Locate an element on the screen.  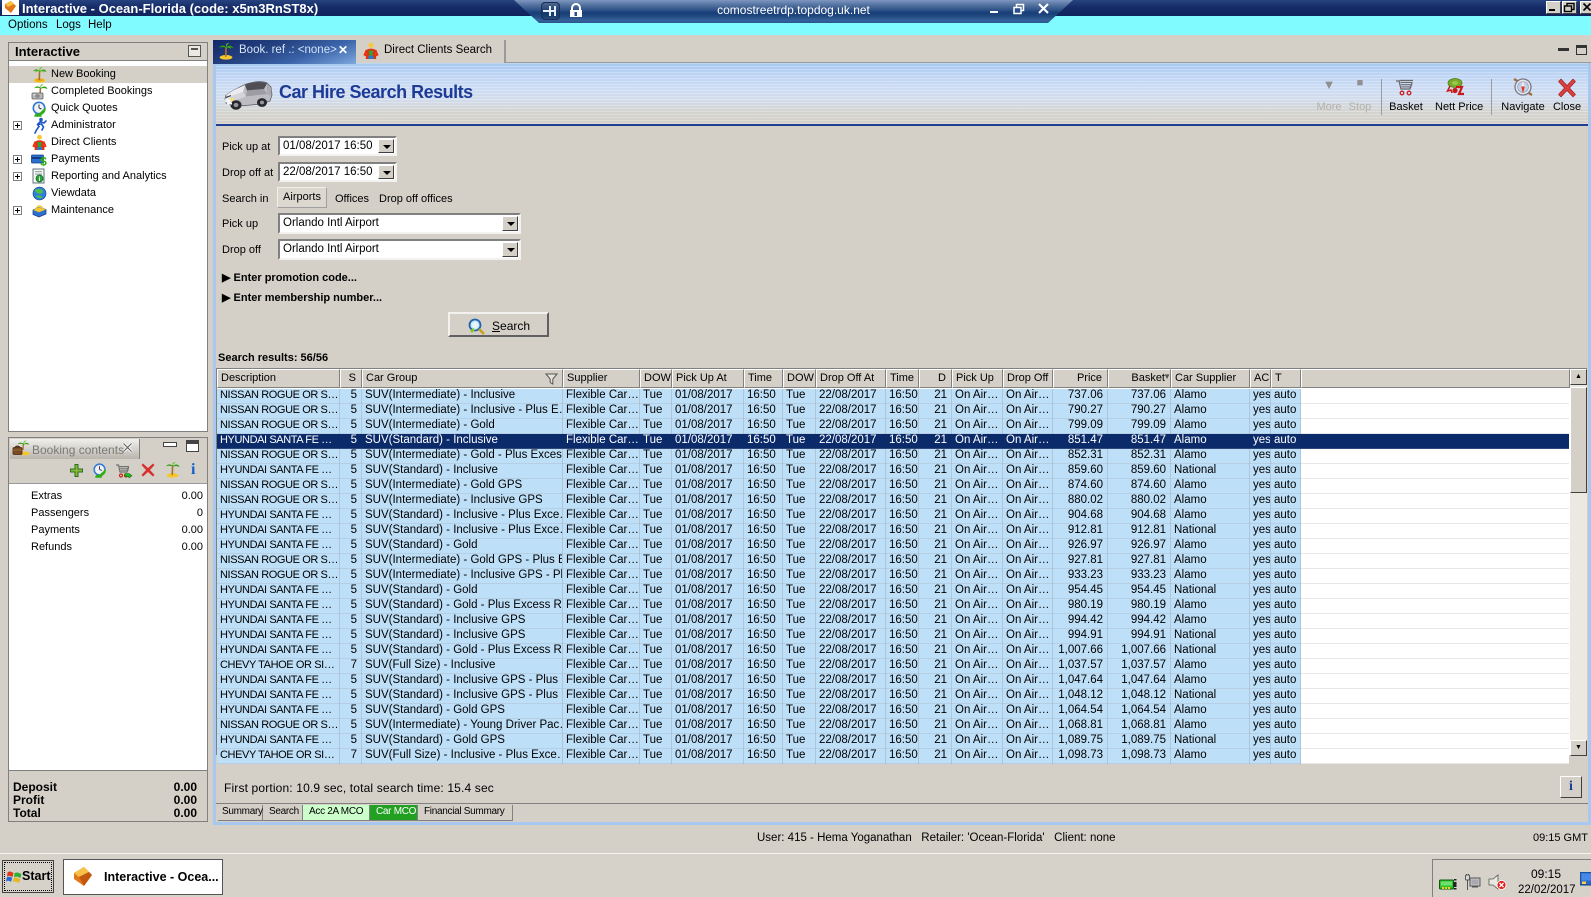
svg-text: i is located at coordinates (40, 179).